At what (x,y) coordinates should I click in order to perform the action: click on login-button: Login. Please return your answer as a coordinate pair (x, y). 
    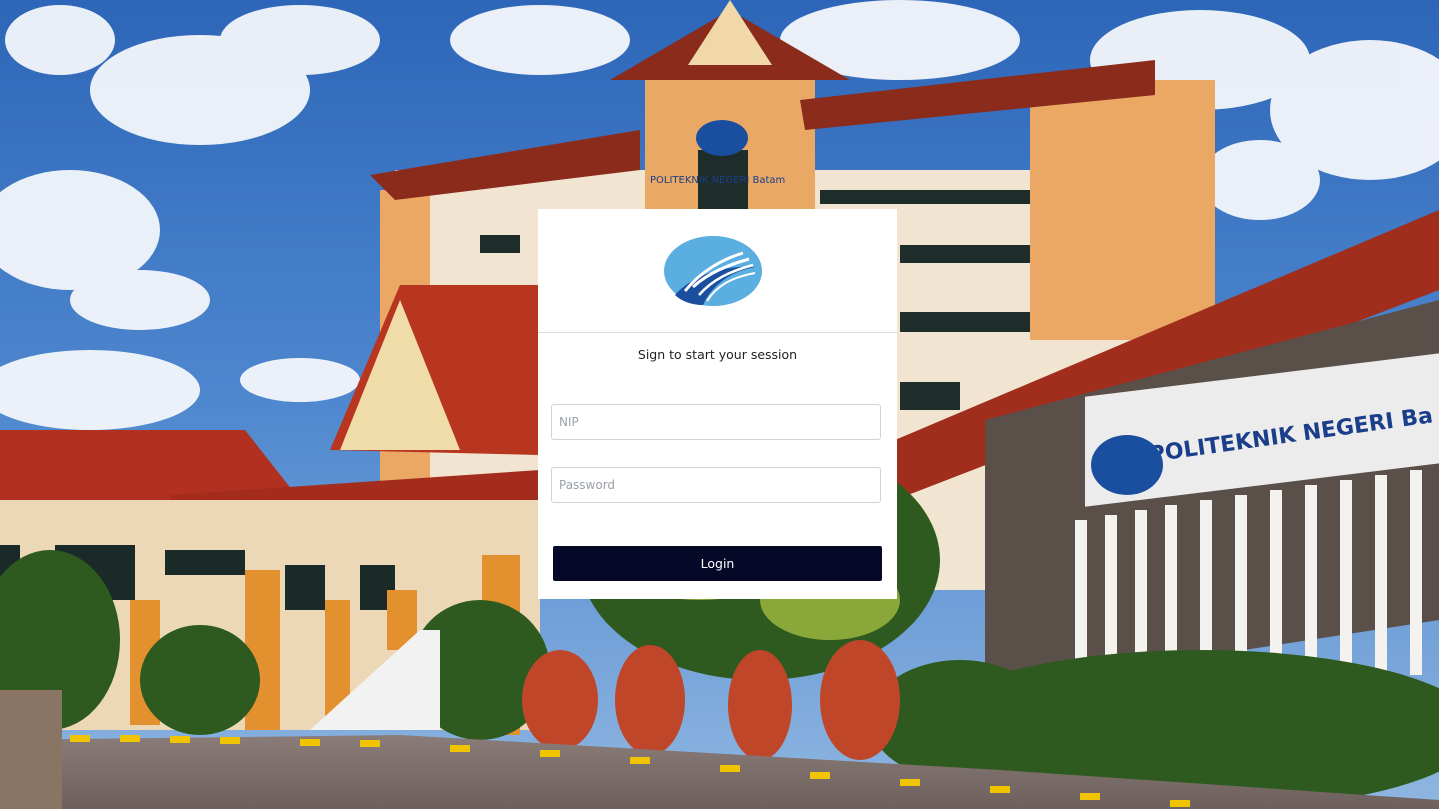
    Looking at the image, I should click on (717, 563).